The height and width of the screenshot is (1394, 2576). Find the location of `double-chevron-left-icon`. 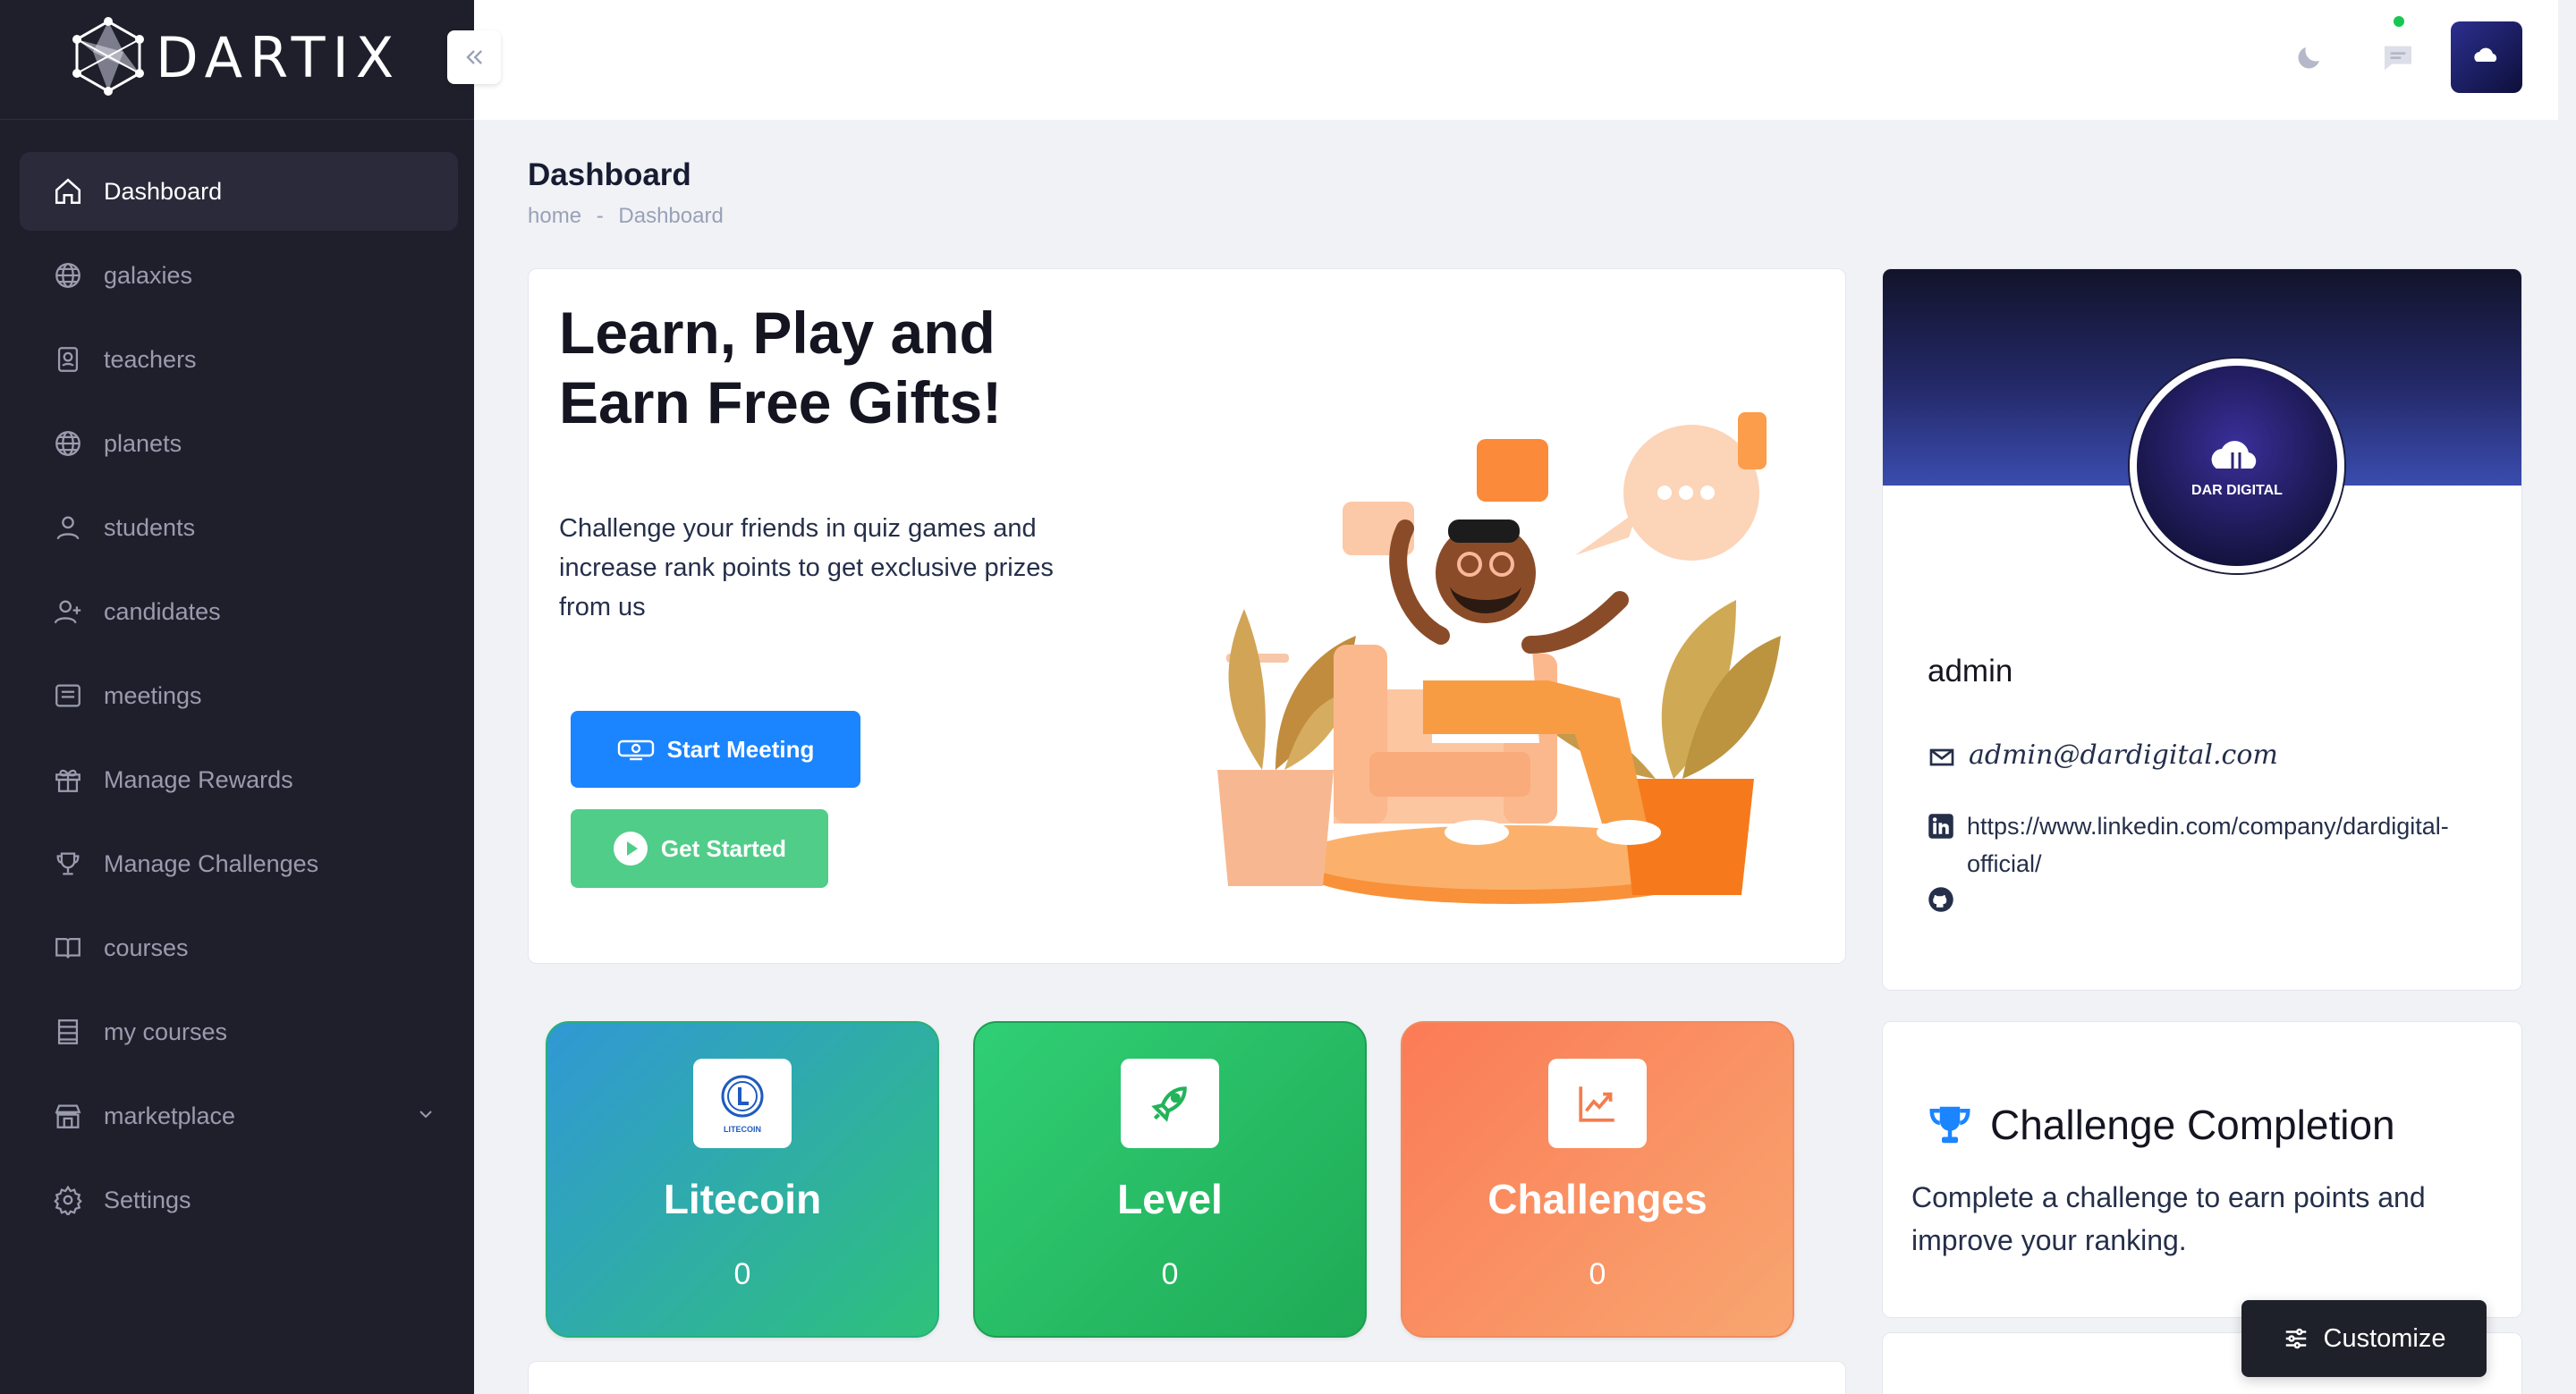

double-chevron-left-icon is located at coordinates (474, 57).